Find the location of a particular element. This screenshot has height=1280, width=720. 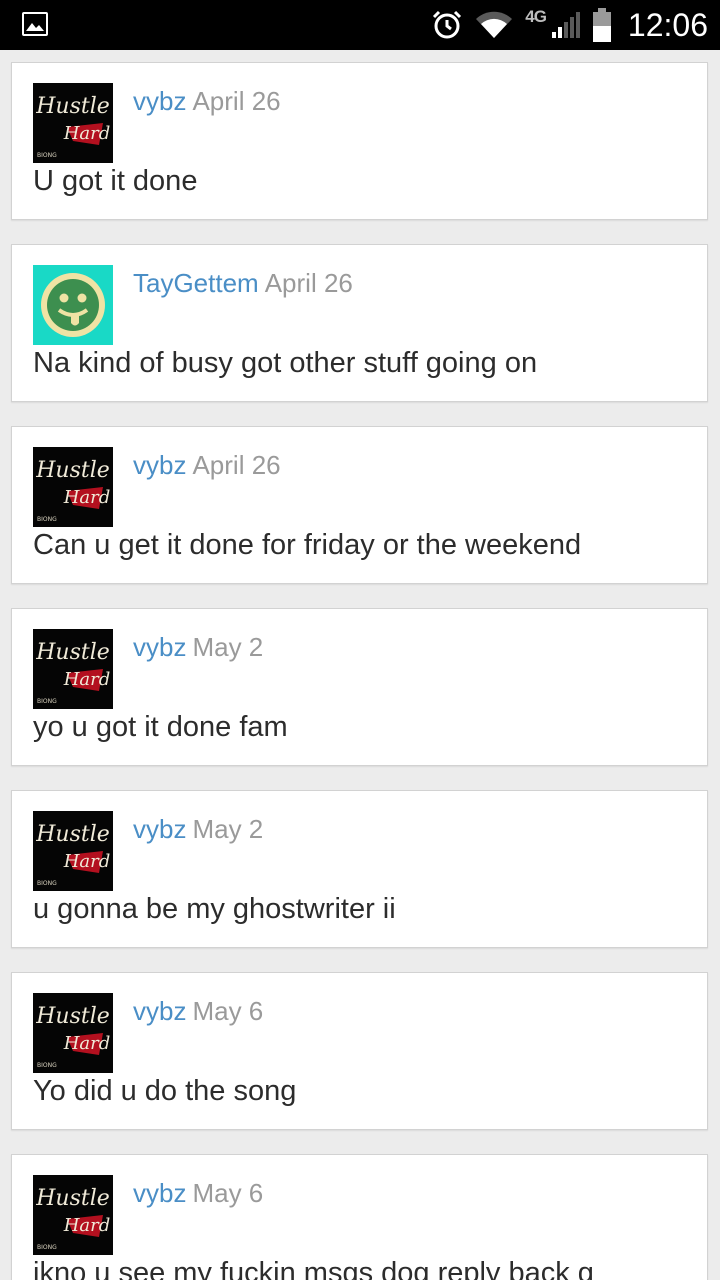

comment-text: yo u got it done fam is located at coordinates (160, 727).